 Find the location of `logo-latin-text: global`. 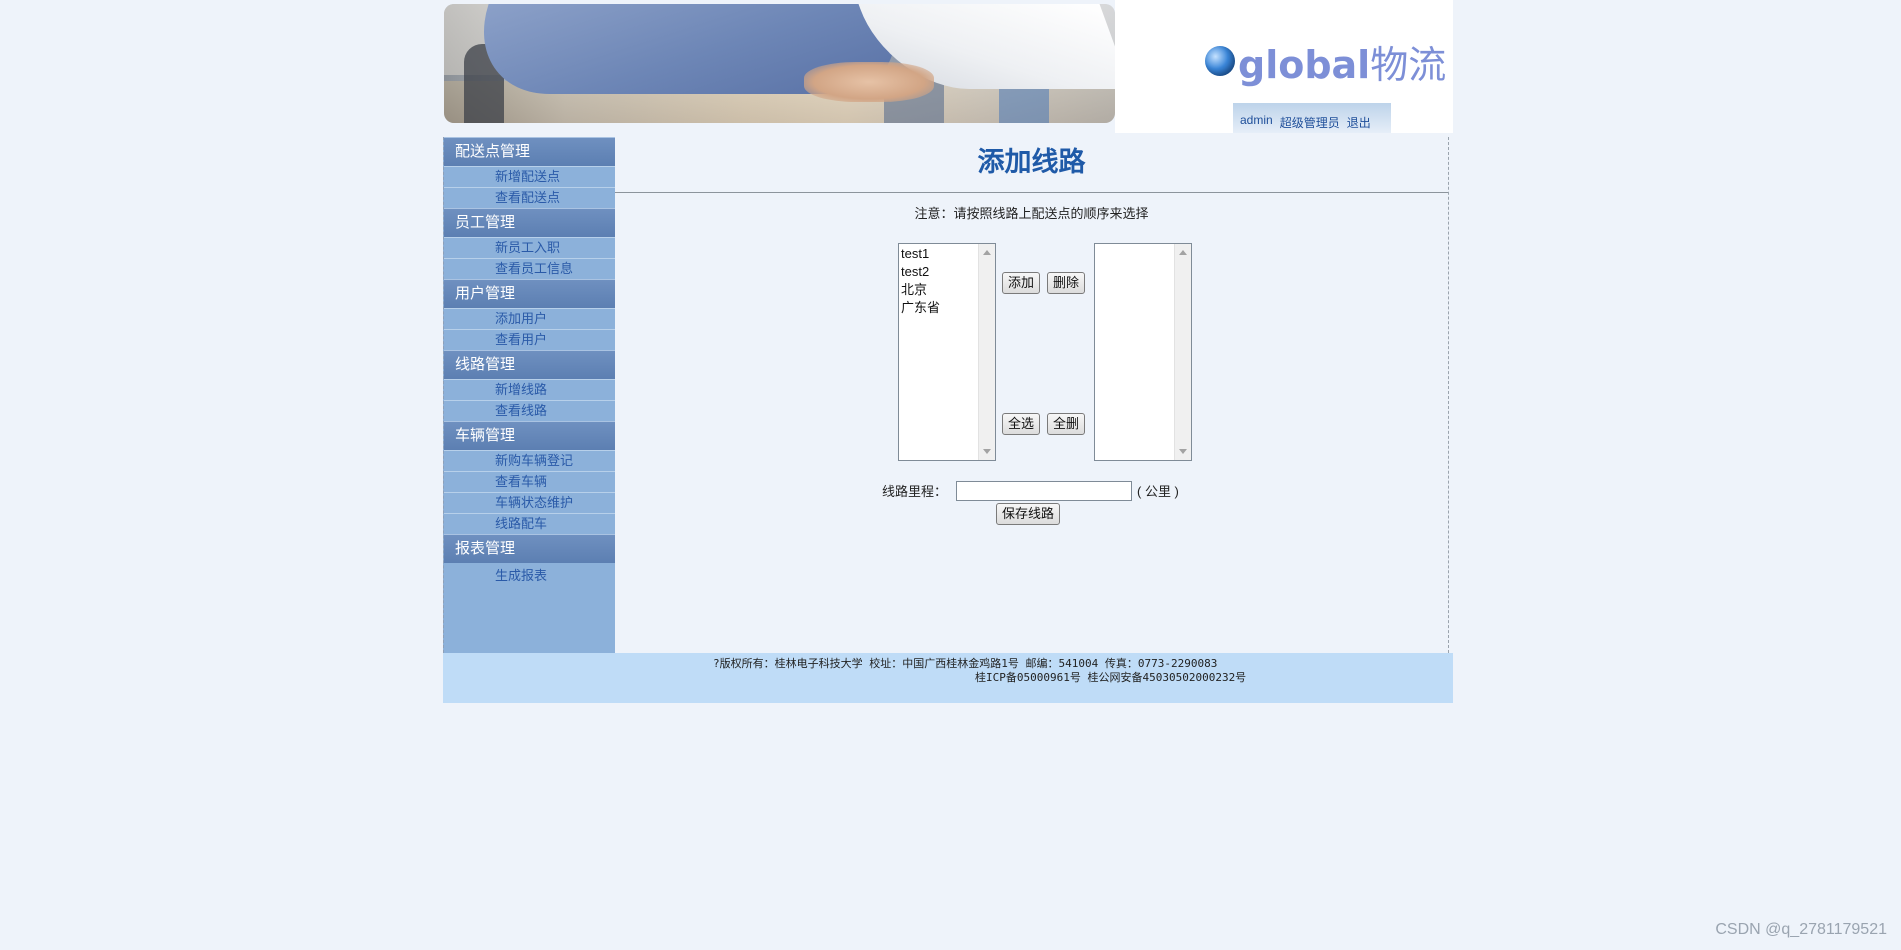

logo-latin-text: global is located at coordinates (1304, 64).